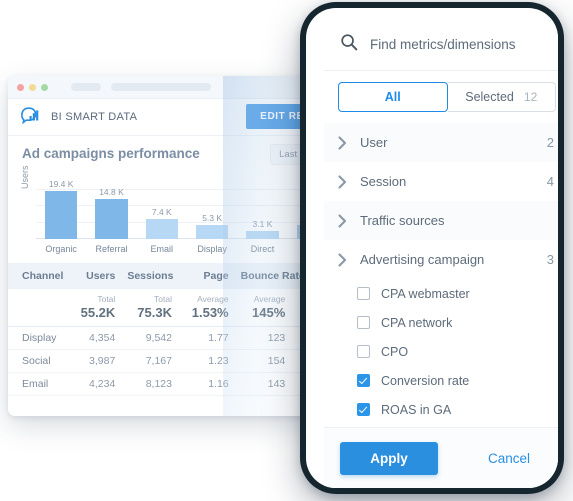 This screenshot has width=573, height=501. I want to click on window-close-dot, so click(20, 87).